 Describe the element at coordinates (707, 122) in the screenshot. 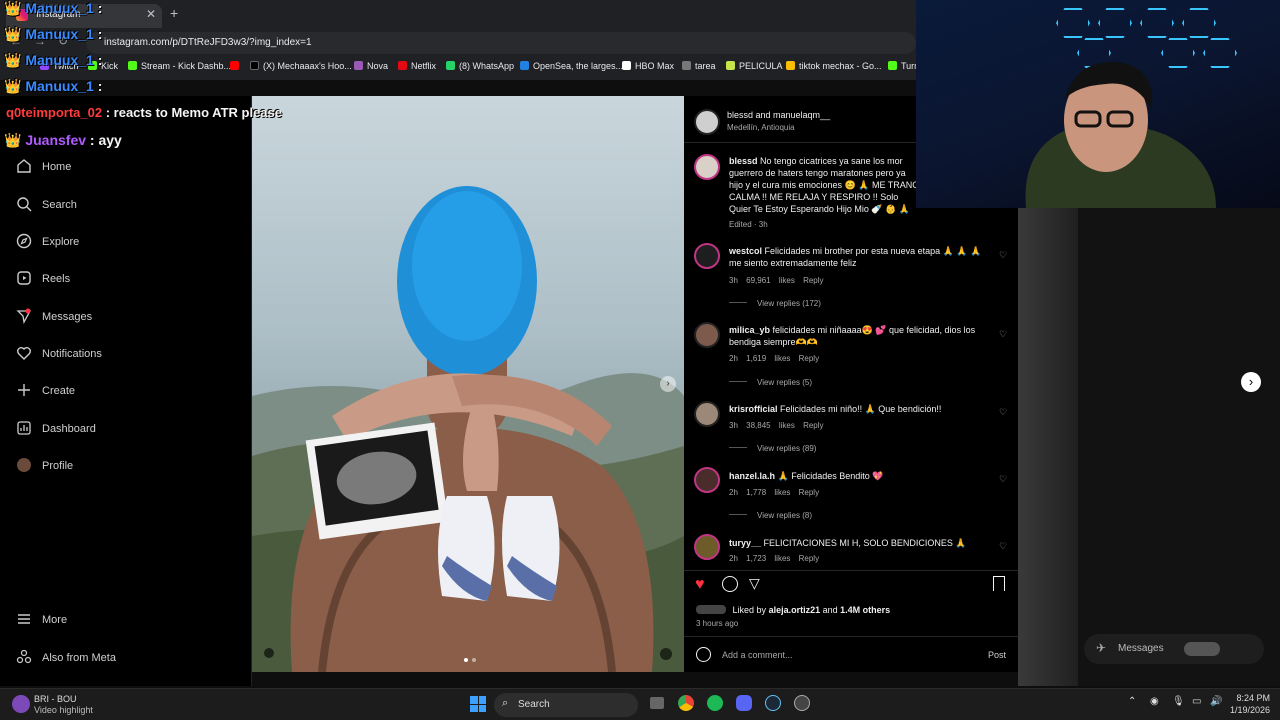

I see `author-avatar` at that location.